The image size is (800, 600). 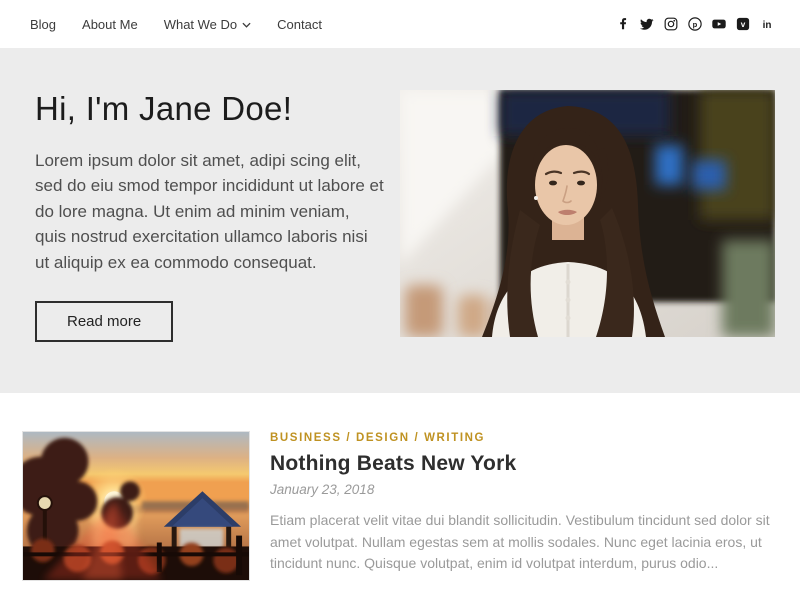 I want to click on linkedin-link: in, so click(x=767, y=24).